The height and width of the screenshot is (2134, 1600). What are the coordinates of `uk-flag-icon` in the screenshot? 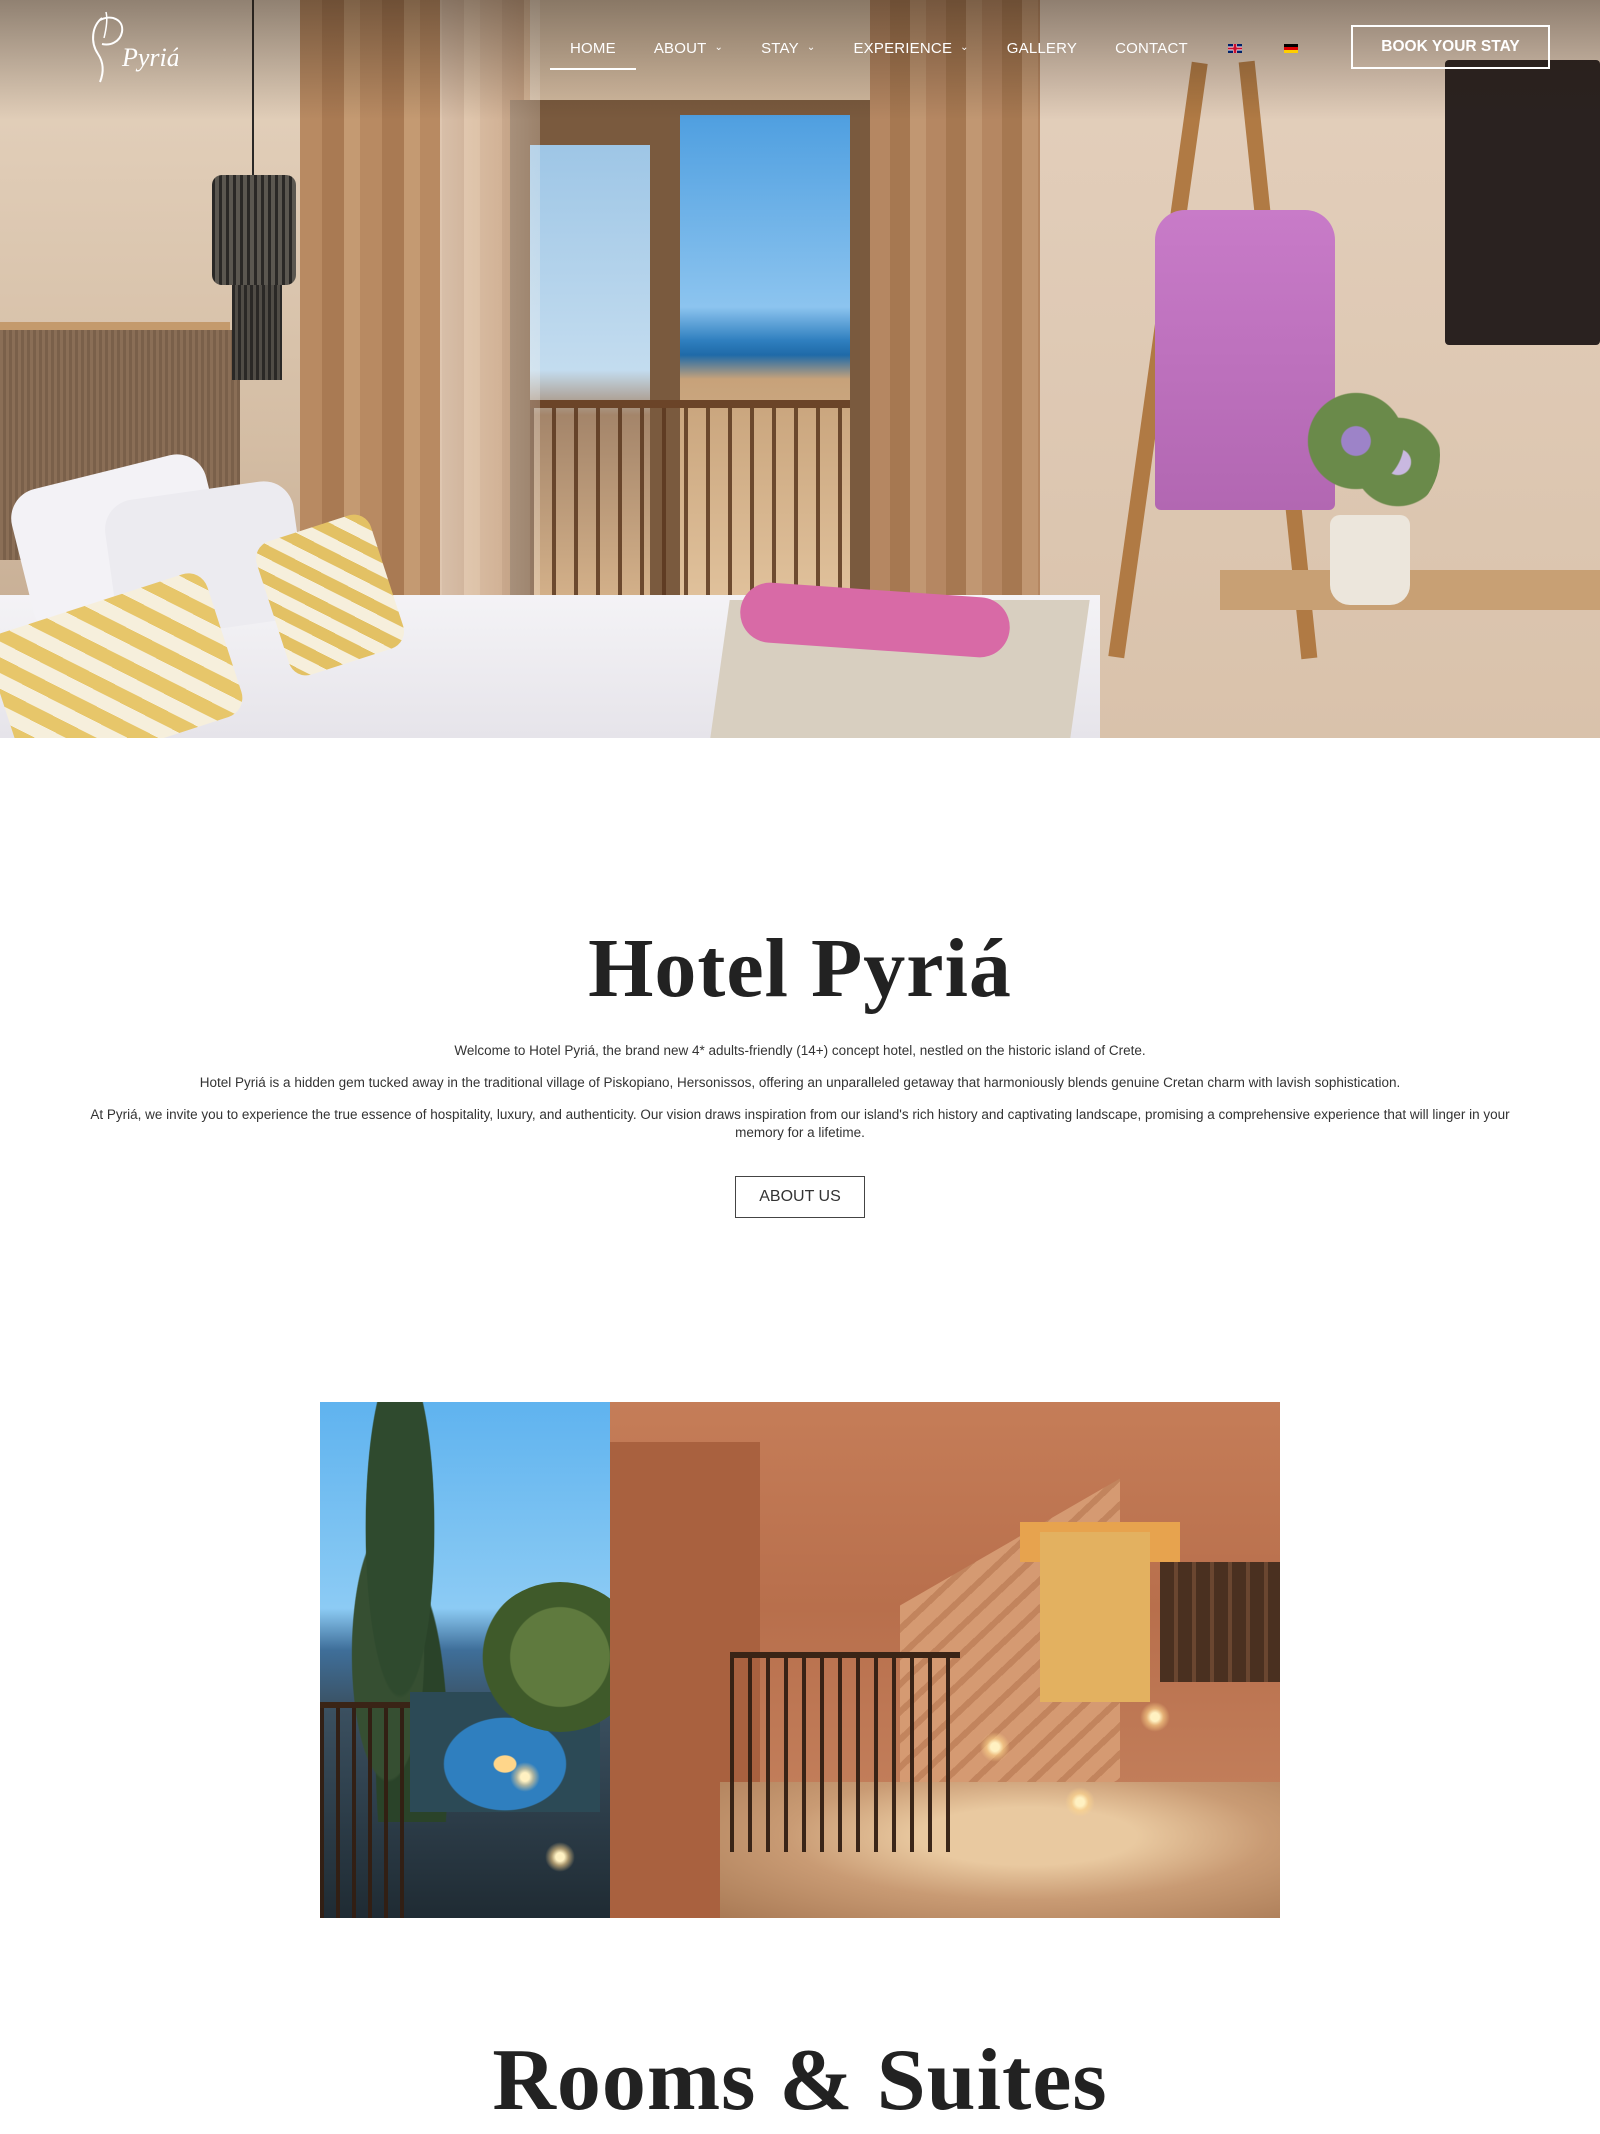 It's located at (1234, 48).